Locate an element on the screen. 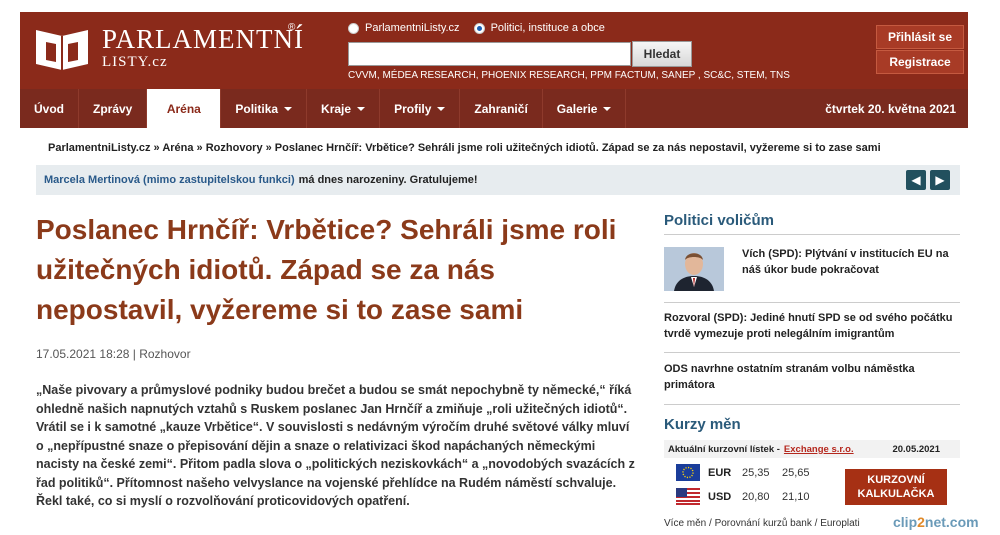 This screenshot has height=535, width=1000. arrow-left-icon: ◀ is located at coordinates (916, 180).